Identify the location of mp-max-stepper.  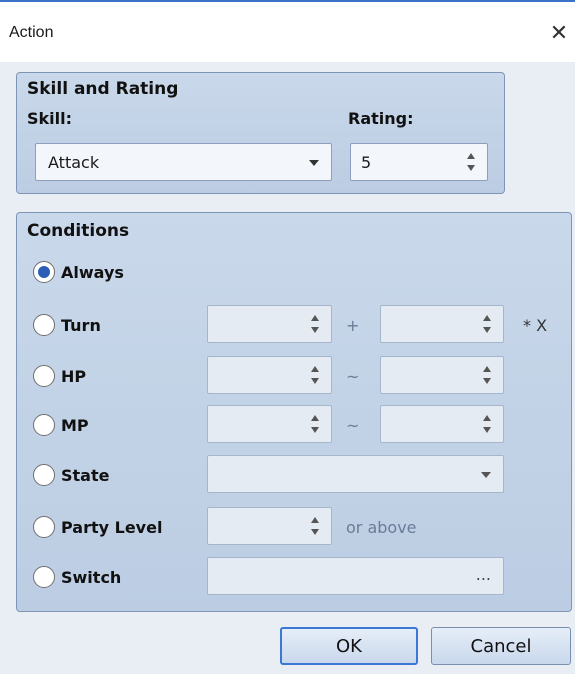
(442, 424).